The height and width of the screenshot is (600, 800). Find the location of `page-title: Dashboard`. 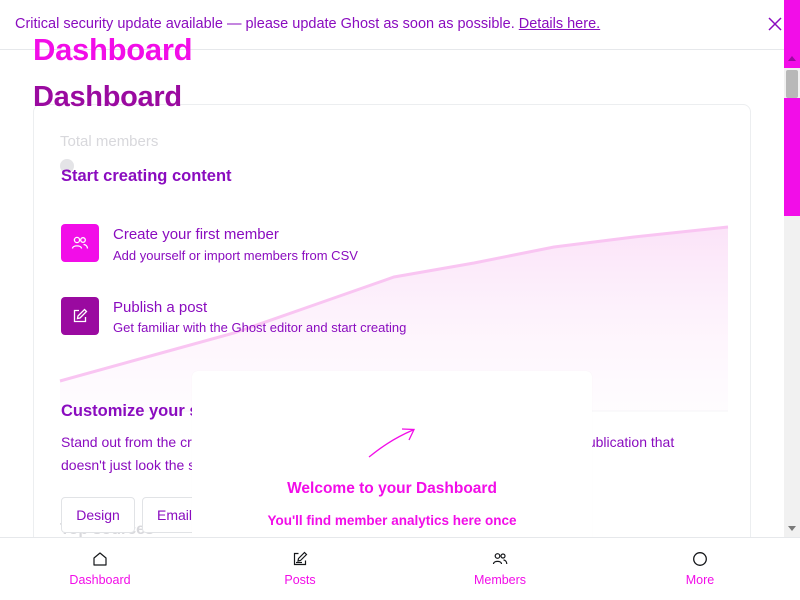

page-title: Dashboard is located at coordinates (113, 49).